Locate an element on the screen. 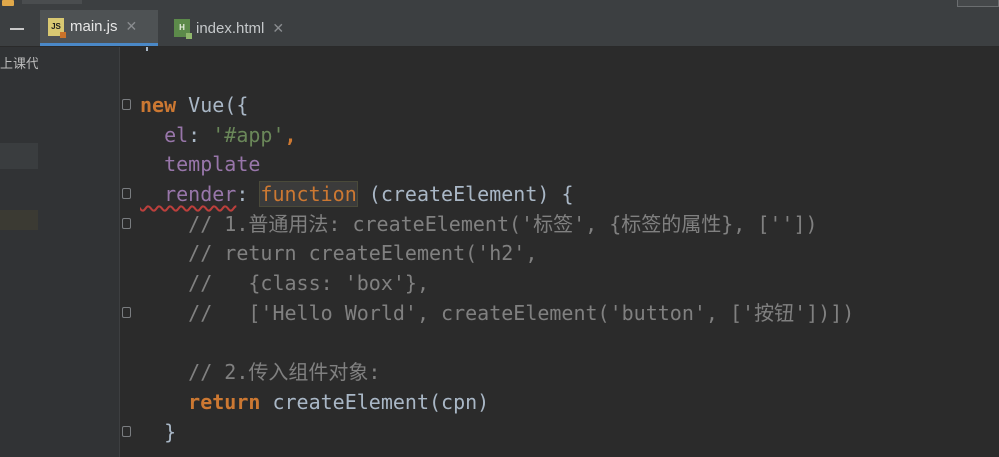 The image size is (999, 457). project-panel-label: 上课代 is located at coordinates (20, 63).